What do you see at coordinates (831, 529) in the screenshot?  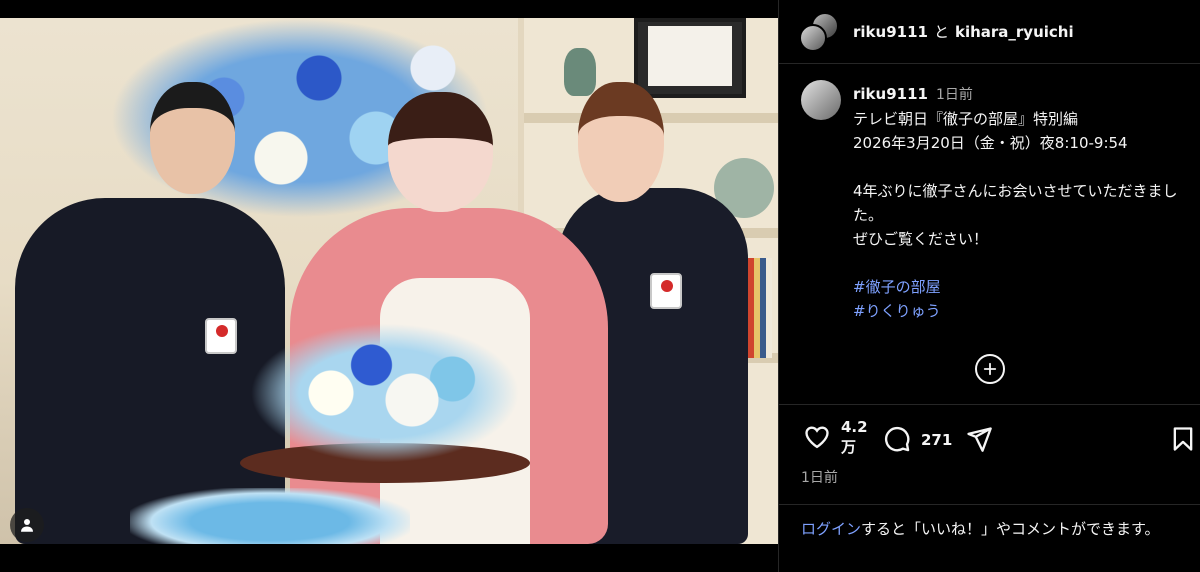 I see `login-link: ログイン` at bounding box center [831, 529].